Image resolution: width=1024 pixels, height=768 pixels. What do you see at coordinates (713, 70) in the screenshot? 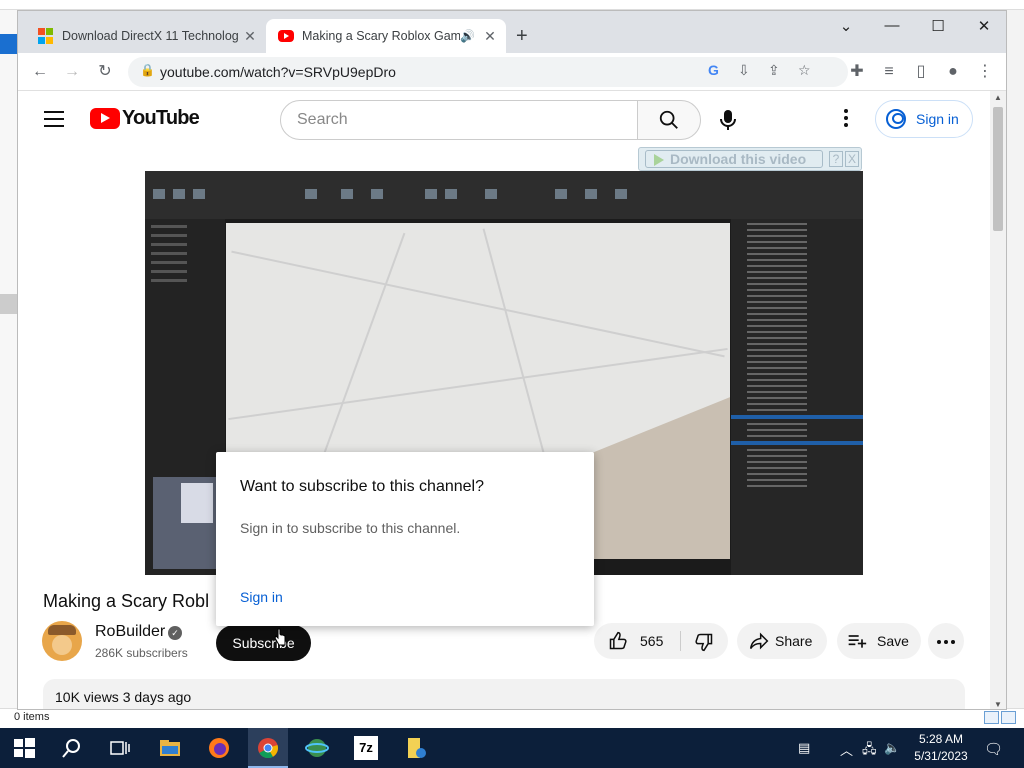
I see `google-lens-icon: G` at bounding box center [713, 70].